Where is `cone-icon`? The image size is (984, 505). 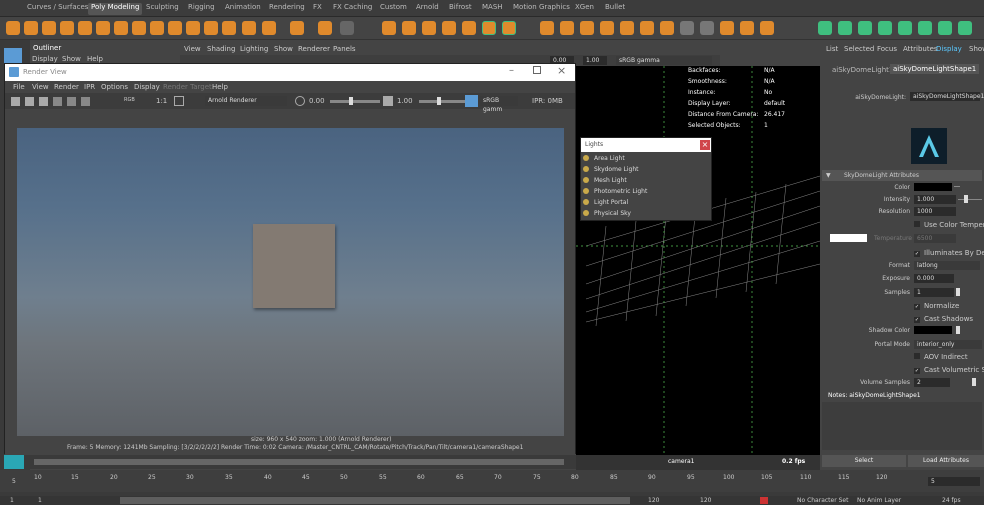
cone-icon is located at coordinates (67, 28).